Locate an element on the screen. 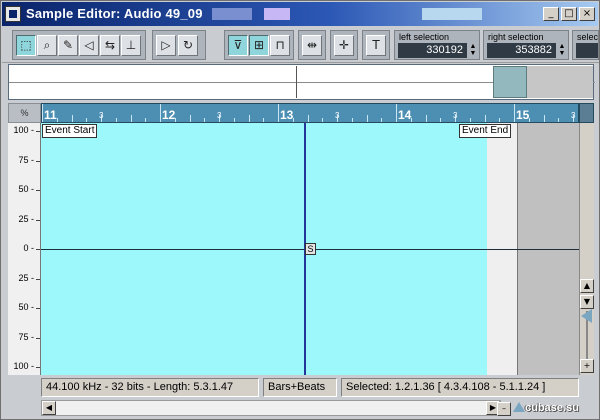  vertical-zoom-slider is located at coordinates (586, 316).